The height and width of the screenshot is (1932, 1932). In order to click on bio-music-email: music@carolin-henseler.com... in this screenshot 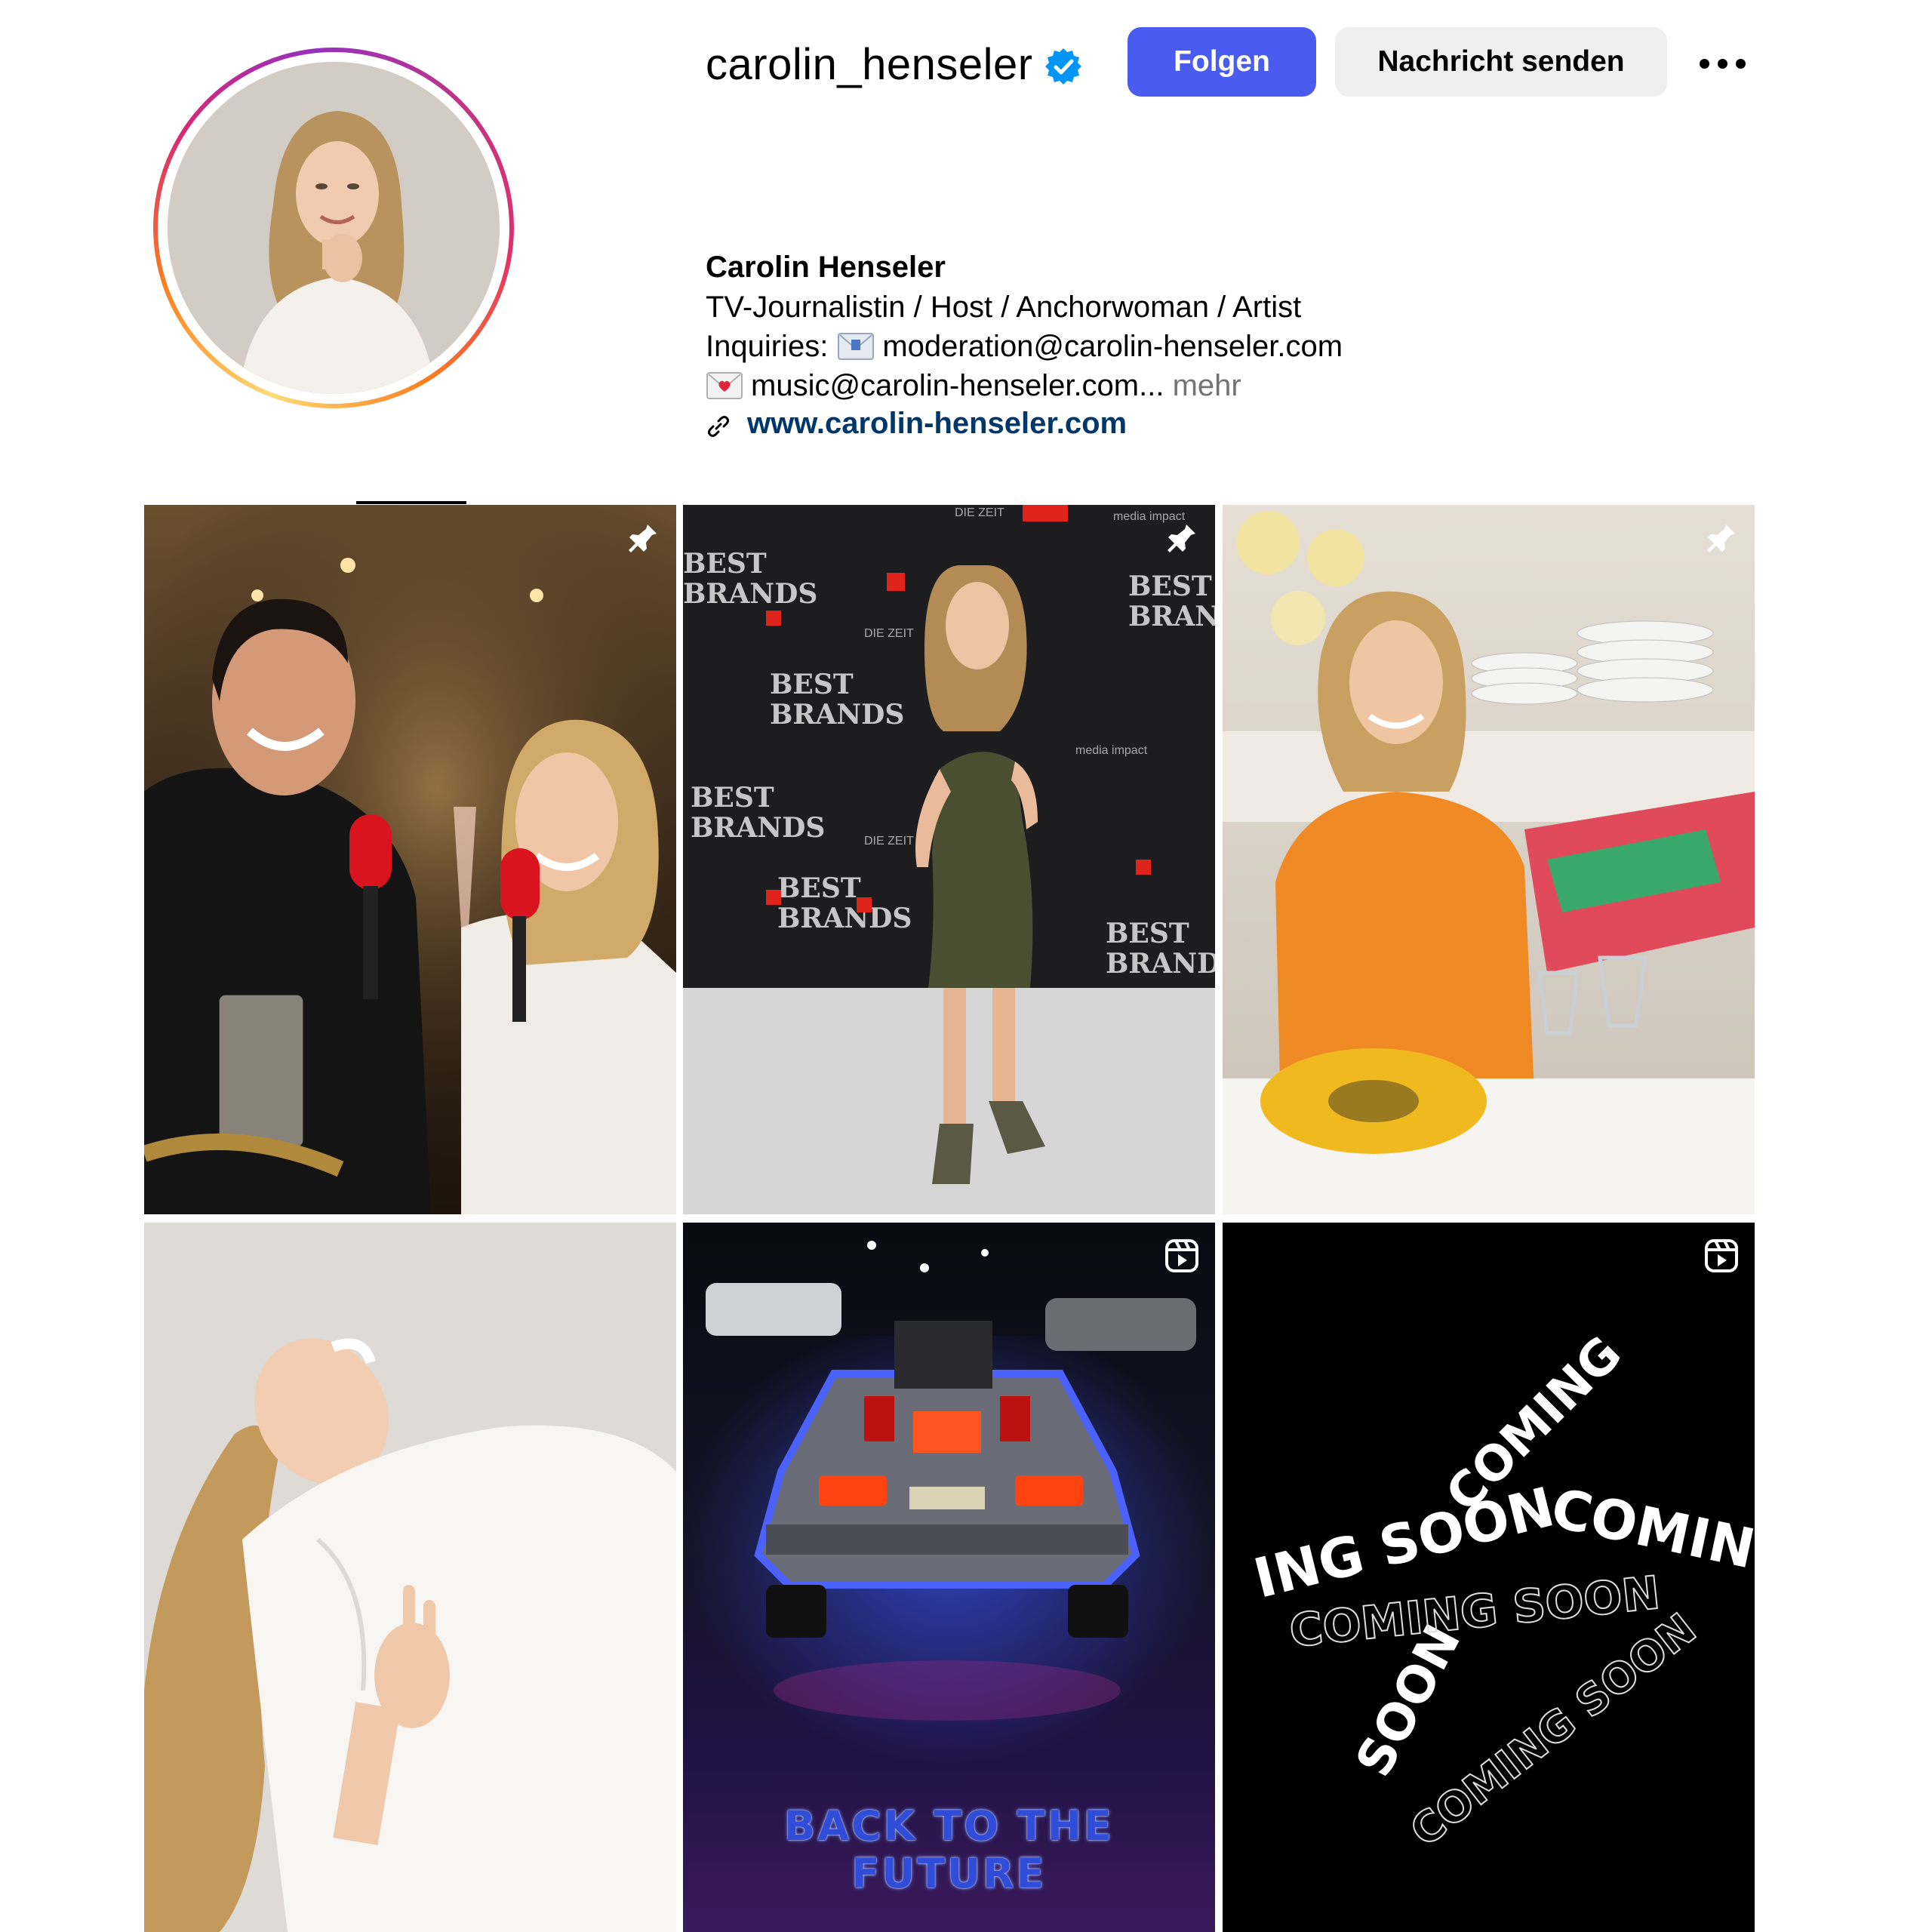, I will do `click(957, 385)`.